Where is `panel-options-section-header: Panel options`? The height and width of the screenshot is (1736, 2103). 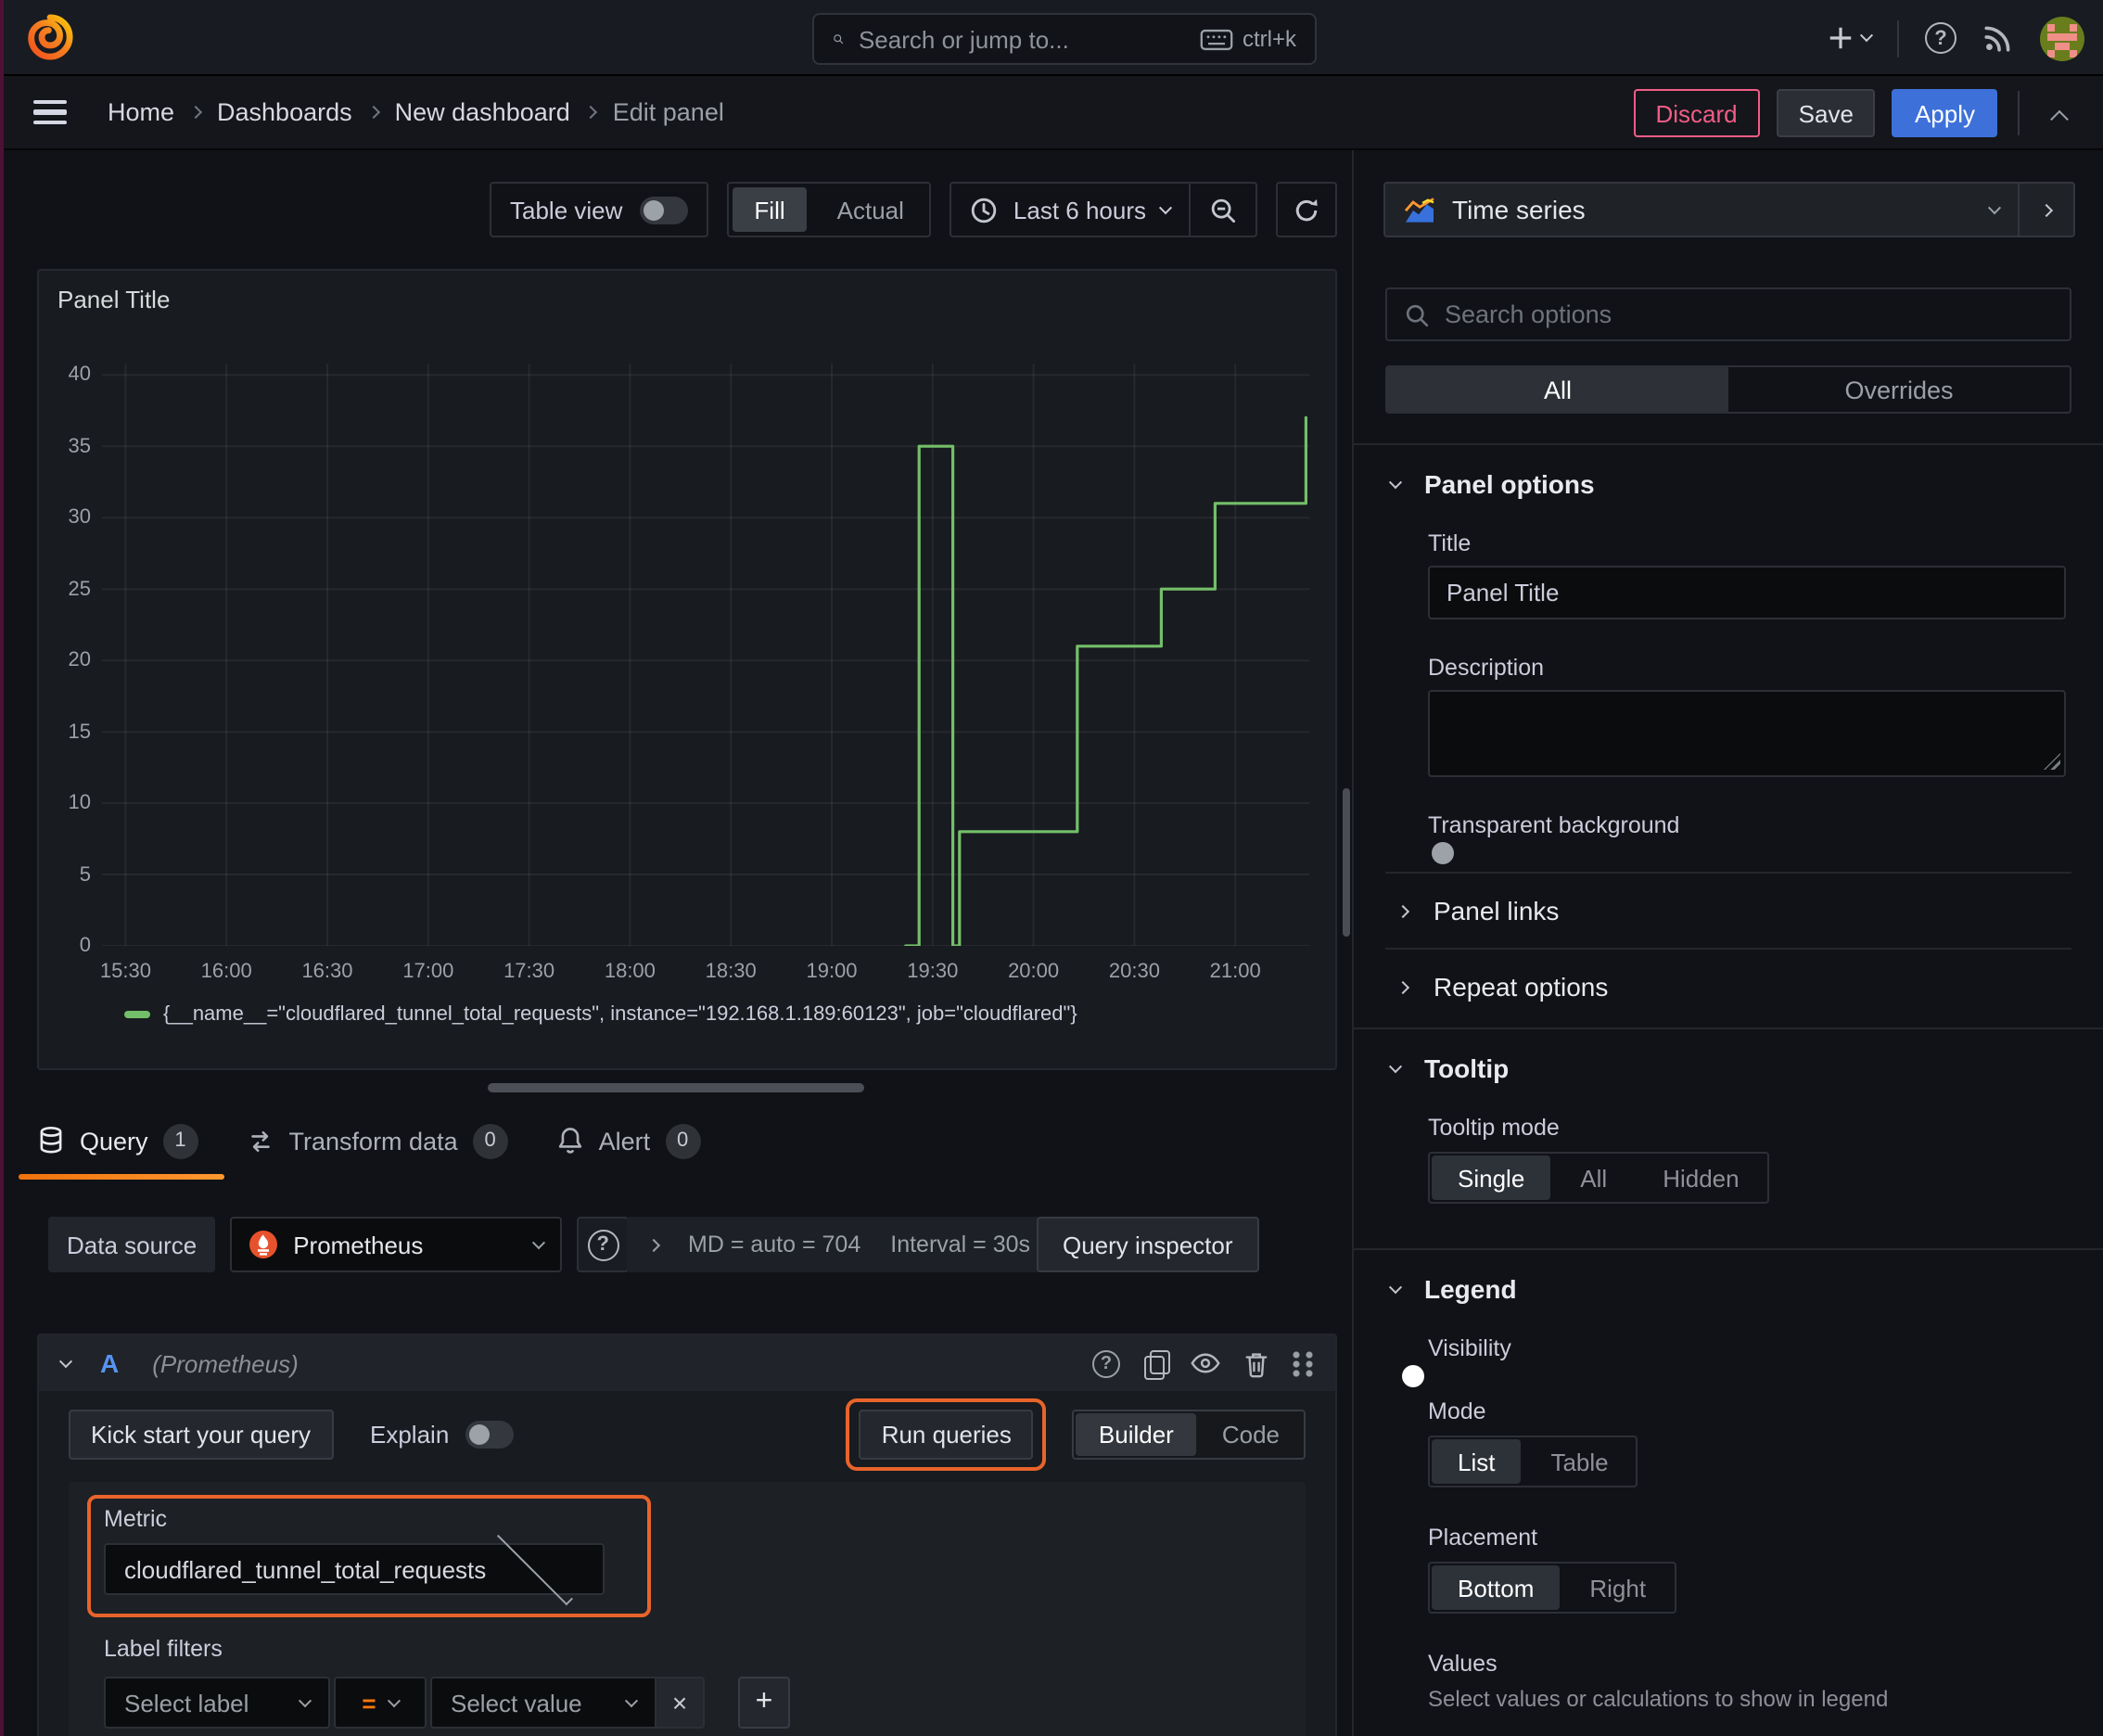 panel-options-section-header: Panel options is located at coordinates (1728, 472).